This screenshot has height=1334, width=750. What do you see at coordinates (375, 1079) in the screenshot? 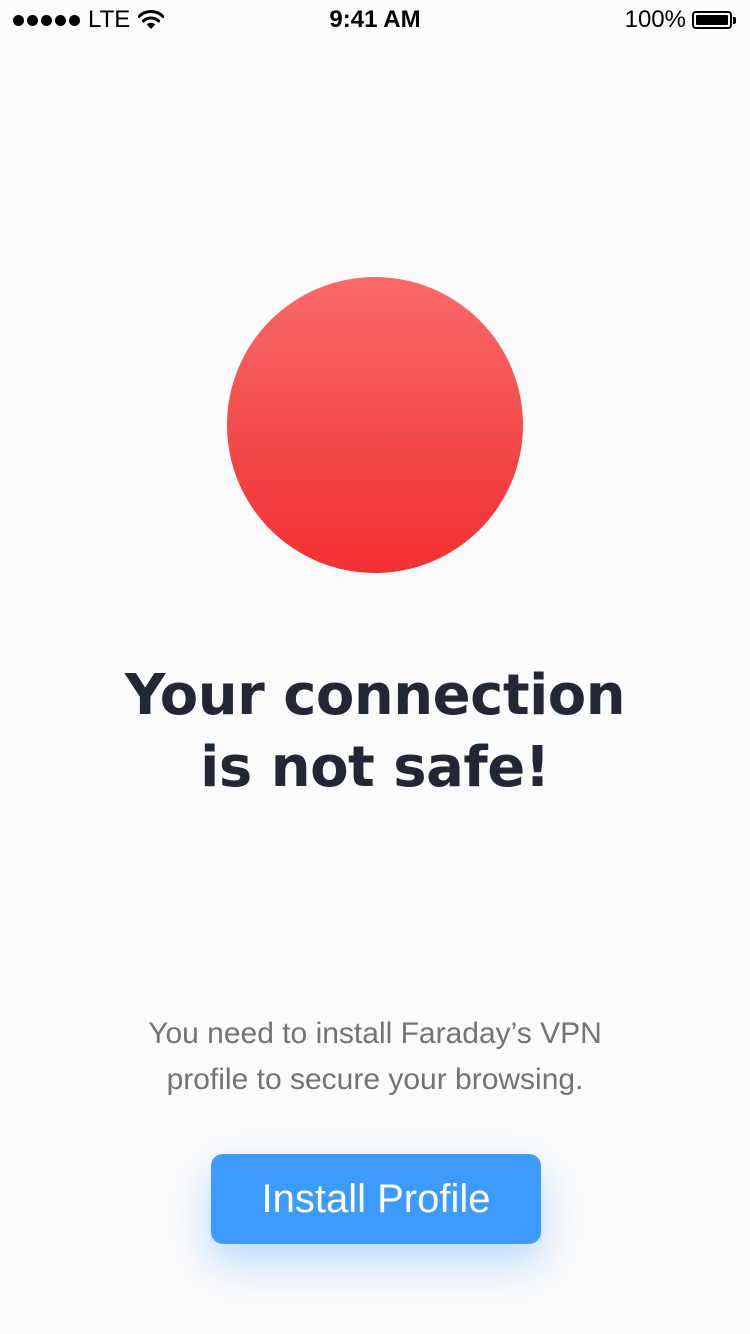
I see `description-line-2: profile to secure your browsing.` at bounding box center [375, 1079].